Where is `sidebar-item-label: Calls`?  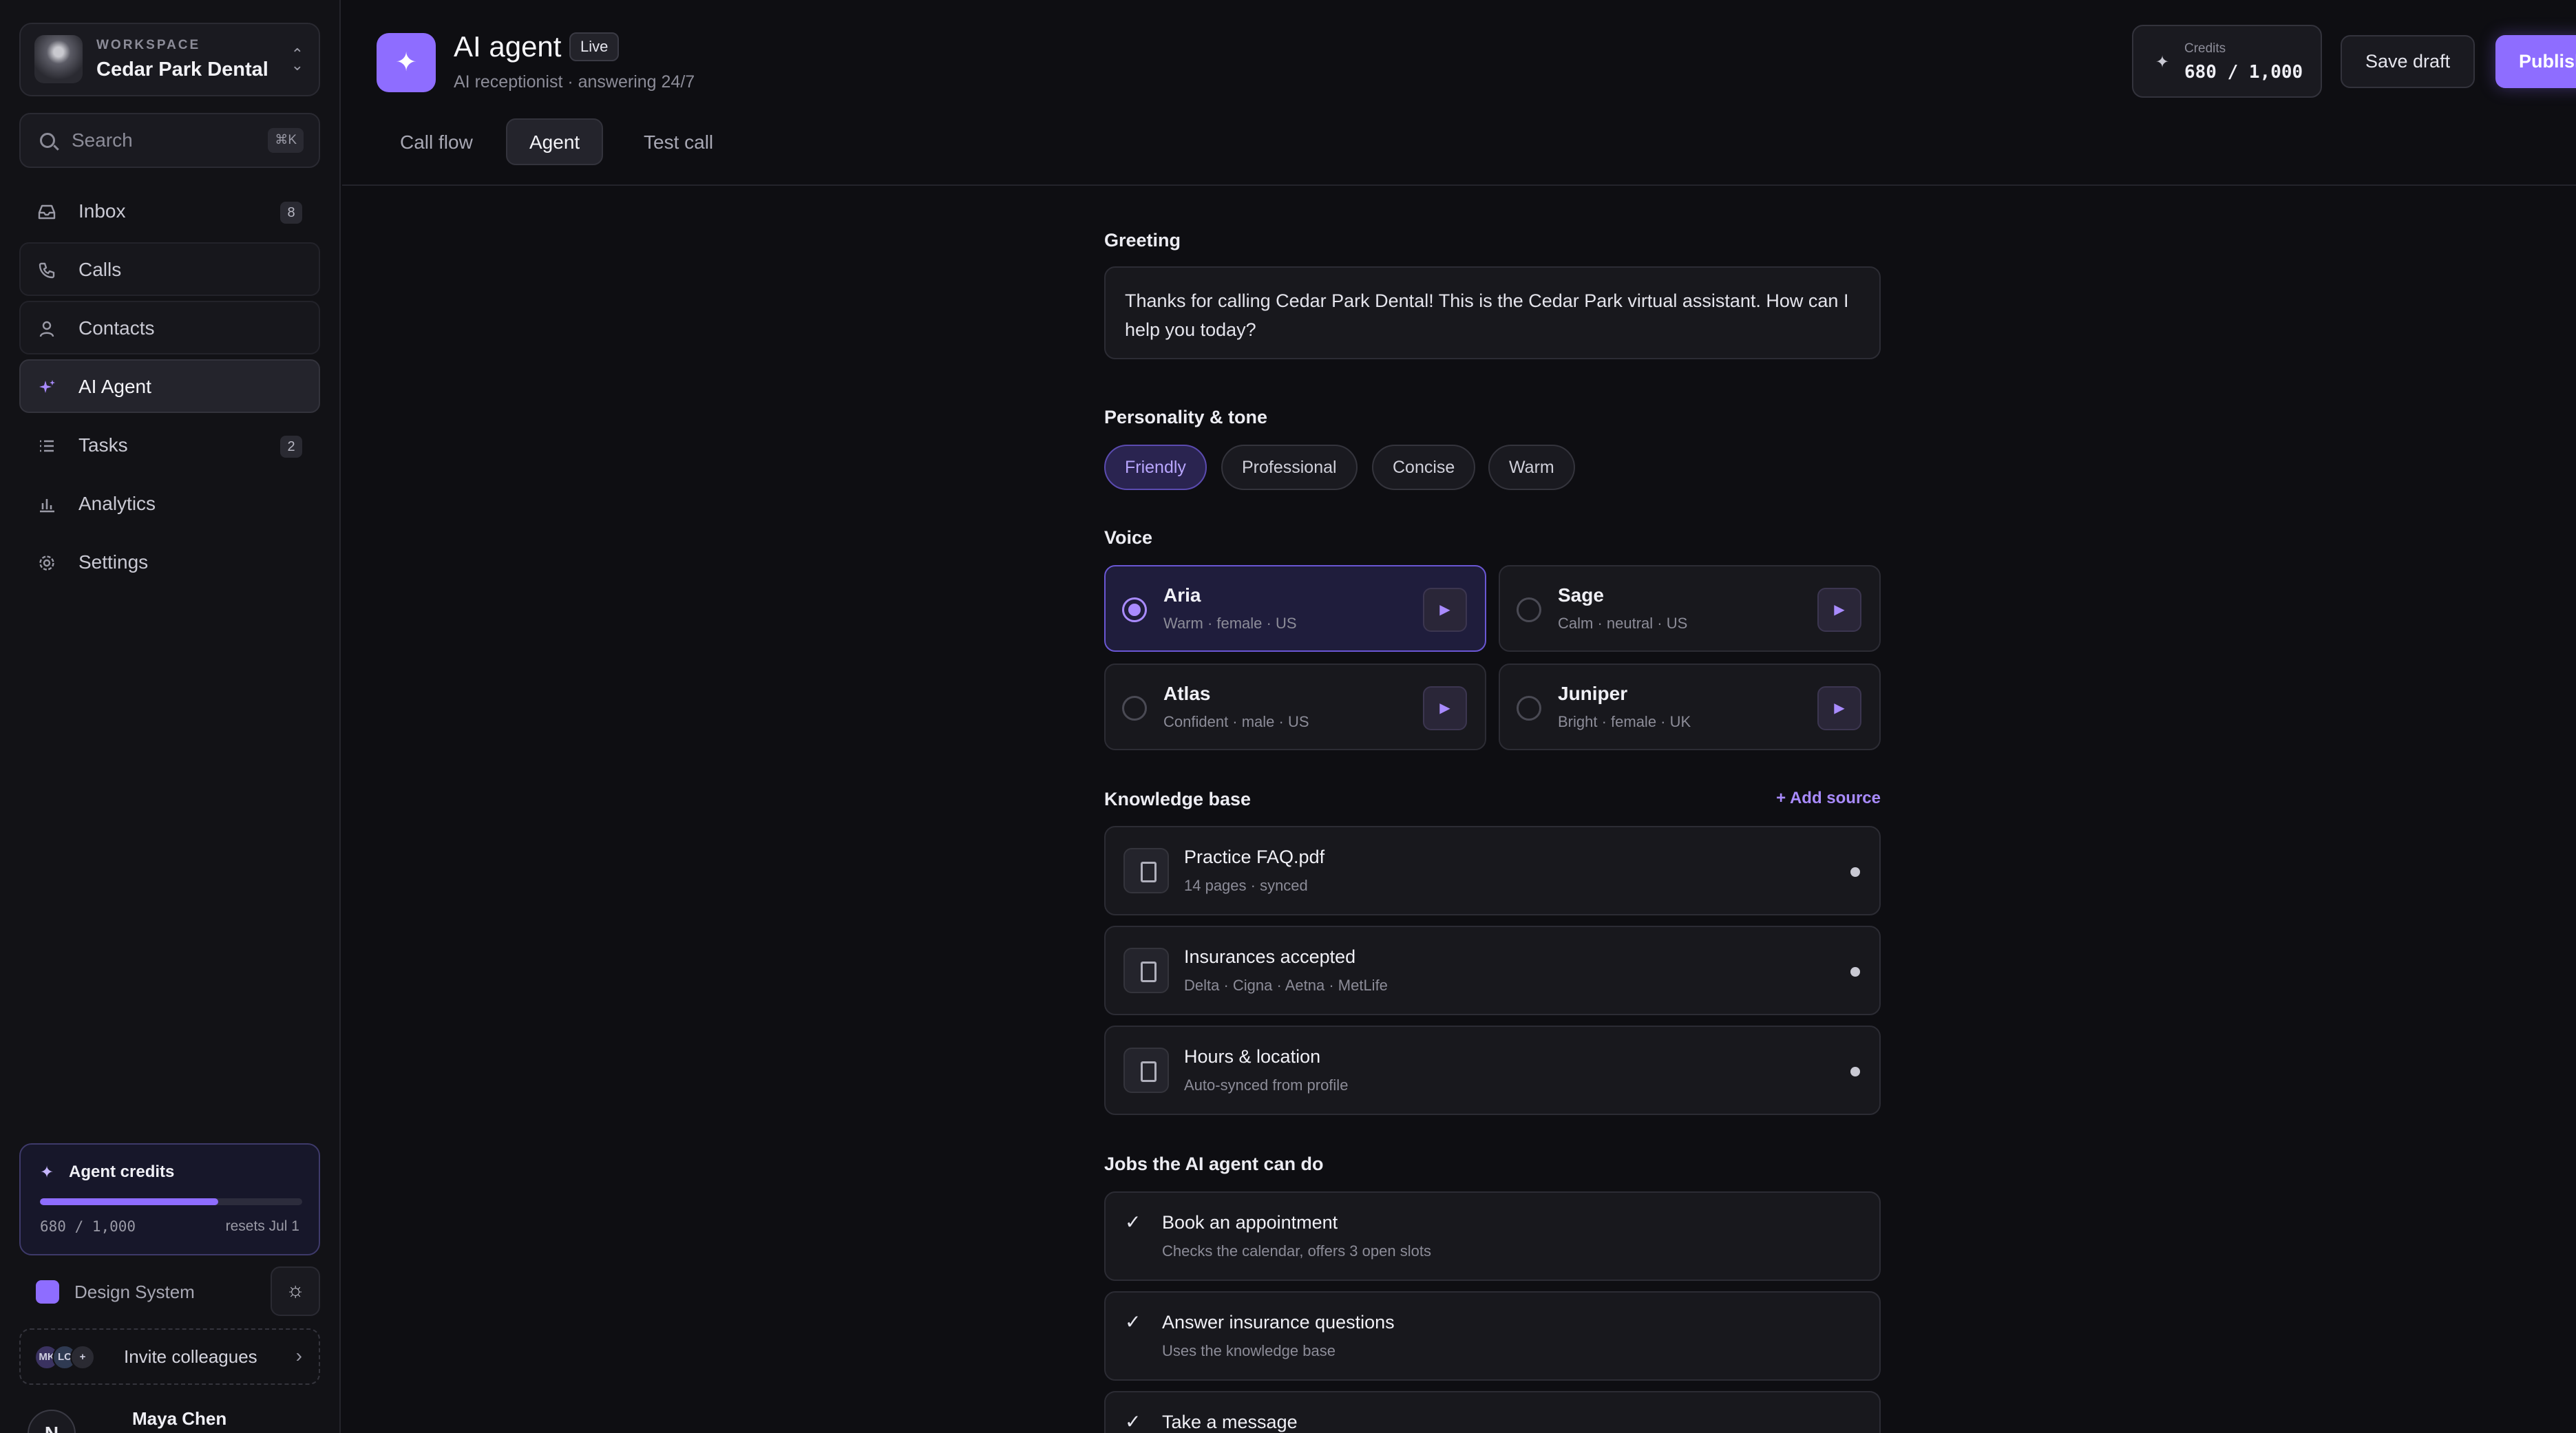 sidebar-item-label: Calls is located at coordinates (100, 269).